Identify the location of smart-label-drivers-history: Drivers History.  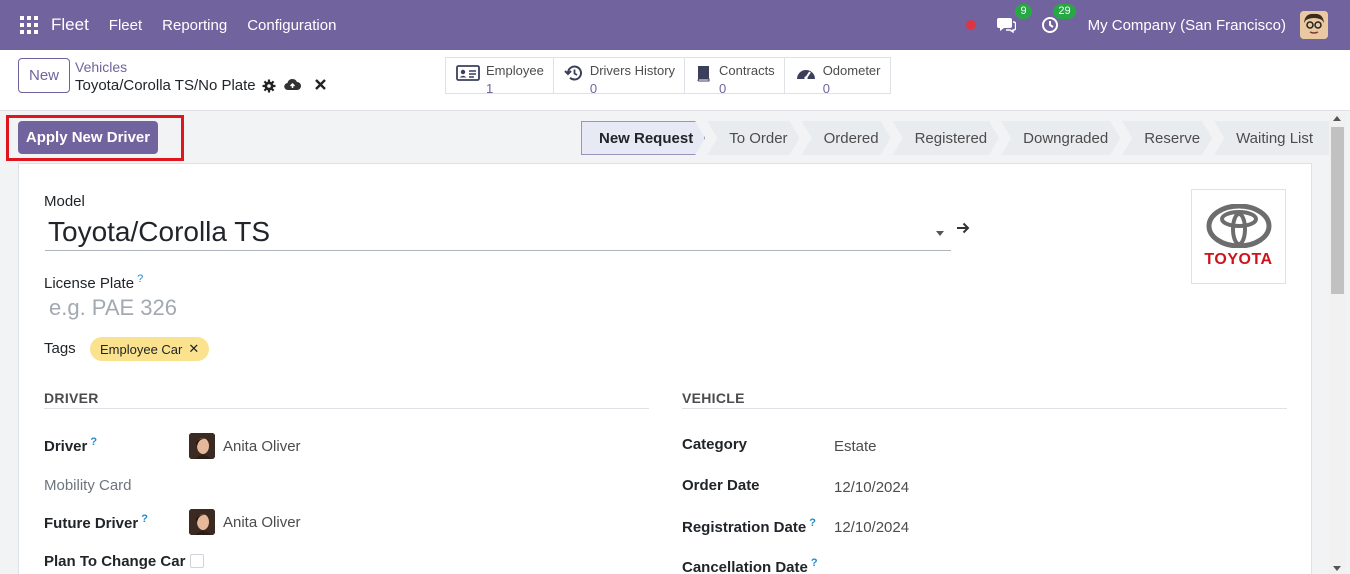
(632, 70).